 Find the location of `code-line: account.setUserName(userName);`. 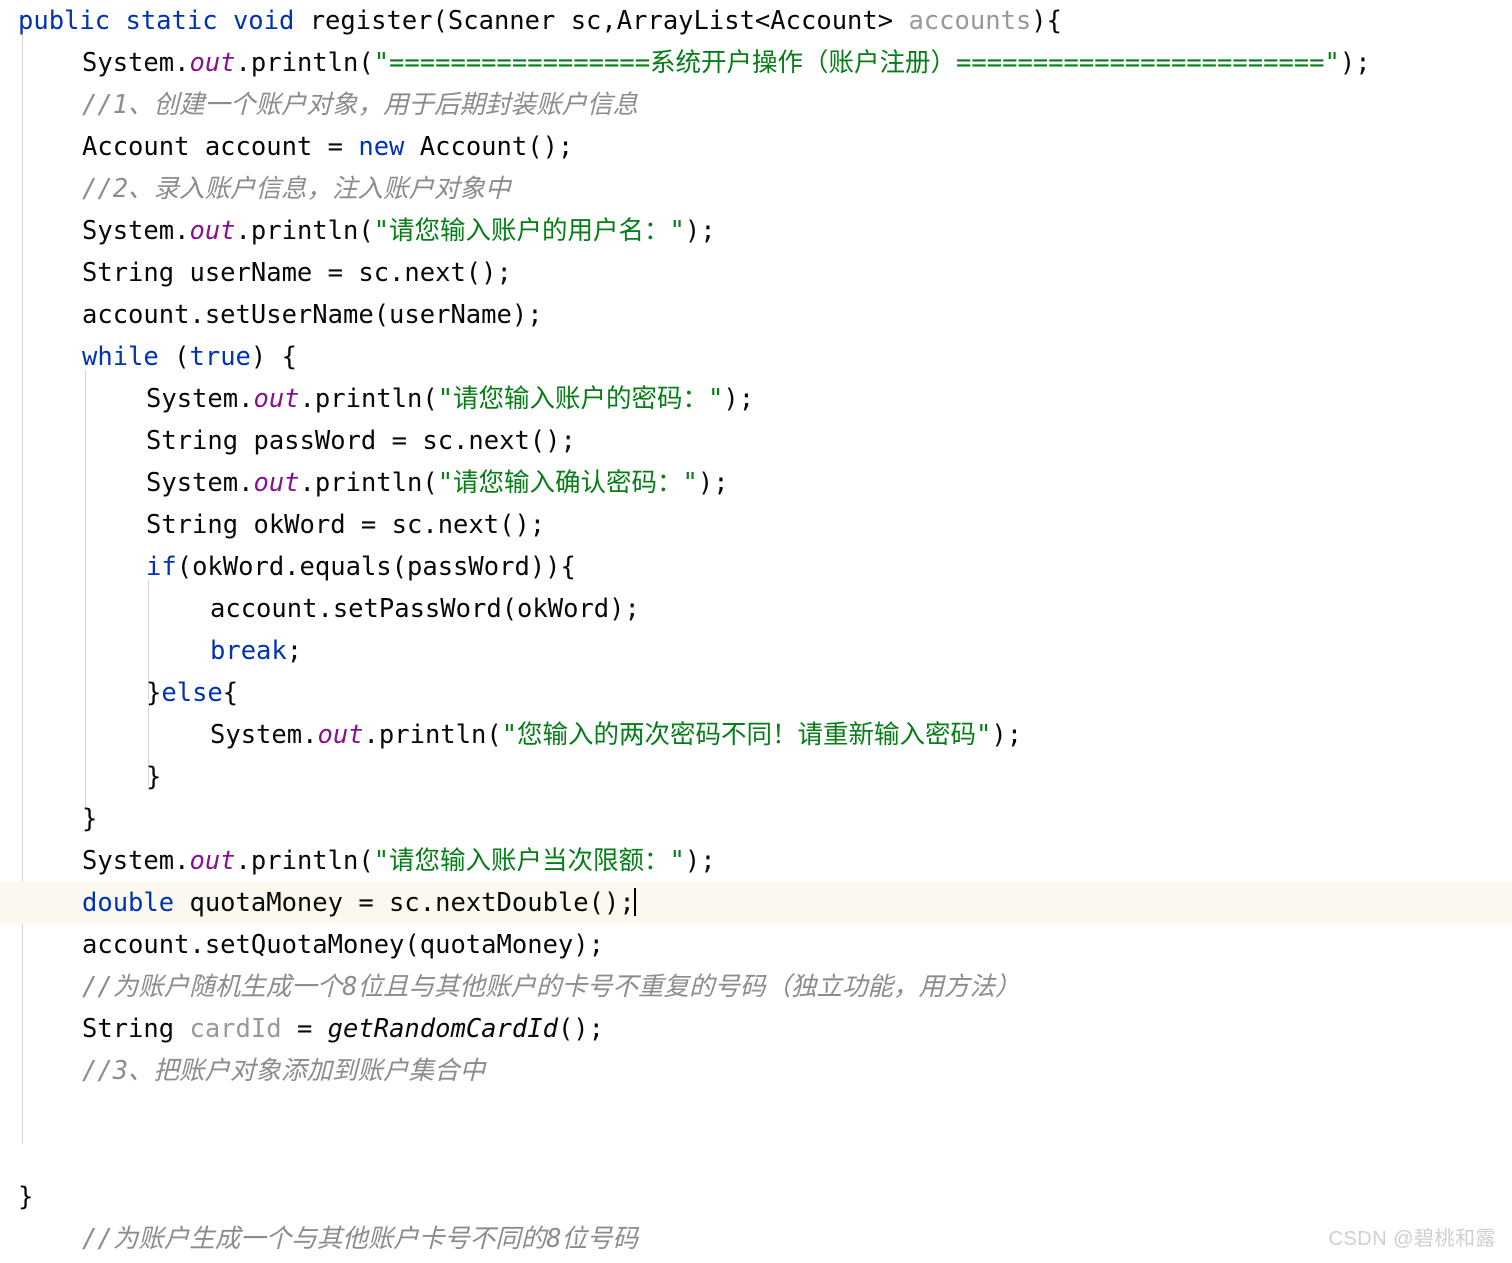

code-line: account.setUserName(userName); is located at coordinates (756, 315).